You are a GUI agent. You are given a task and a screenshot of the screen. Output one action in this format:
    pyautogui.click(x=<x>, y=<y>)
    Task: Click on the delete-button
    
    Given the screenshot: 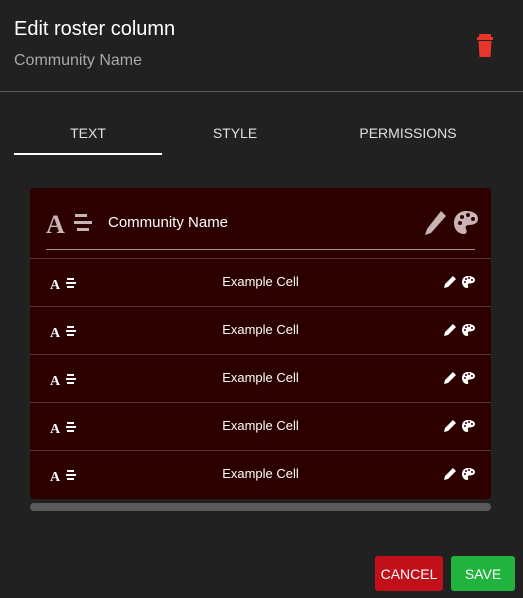 What is the action you would take?
    pyautogui.click(x=486, y=46)
    